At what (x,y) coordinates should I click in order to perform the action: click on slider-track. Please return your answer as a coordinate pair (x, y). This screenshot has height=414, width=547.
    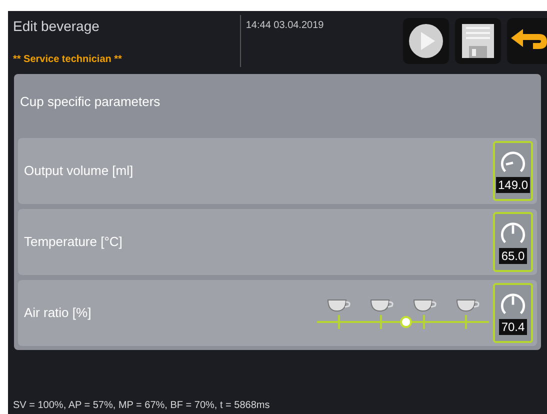
    Looking at the image, I should click on (403, 322).